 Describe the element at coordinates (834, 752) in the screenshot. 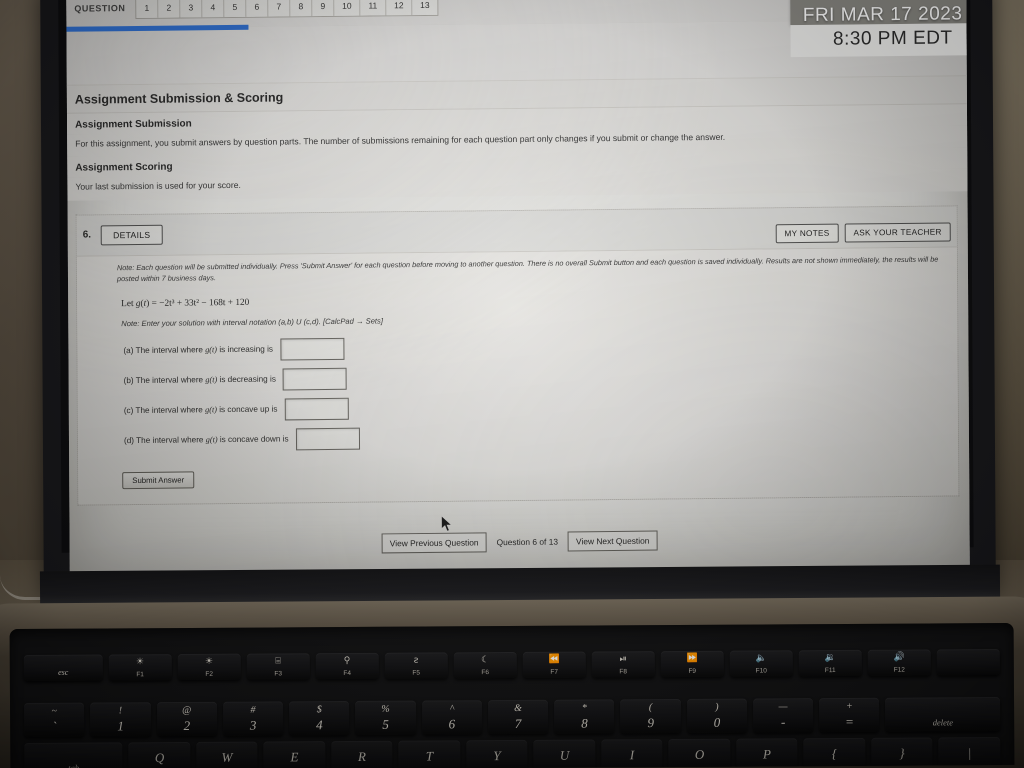

I see `key-{: {` at that location.